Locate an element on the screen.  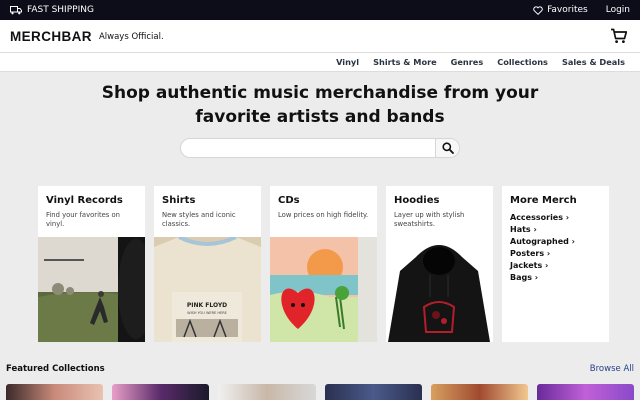
shipping-notice: FAST SHIPPING is located at coordinates (52, 10).